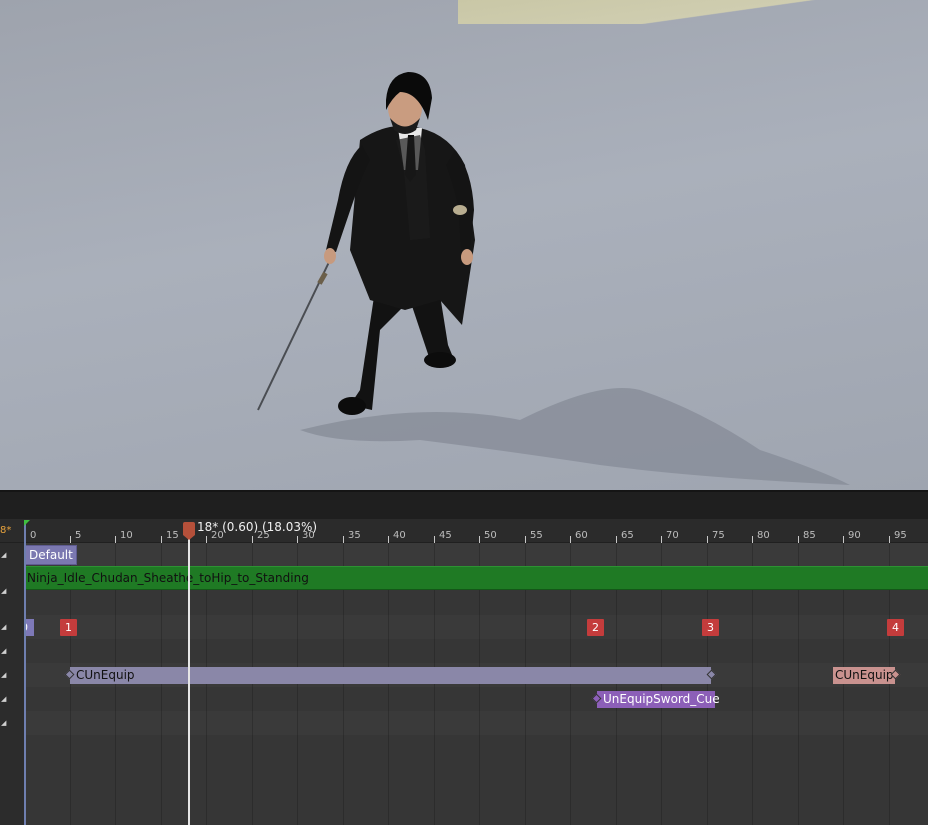 The image size is (928, 825). I want to click on character-shadow, so click(575, 436).